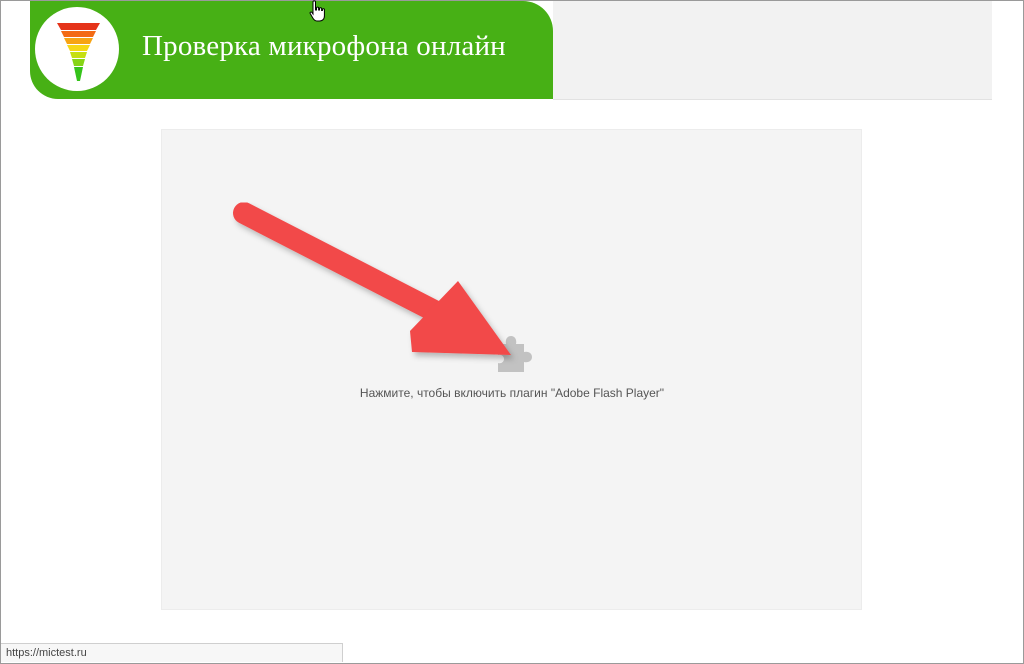  I want to click on microphone-level-meter-icon, so click(78, 52).